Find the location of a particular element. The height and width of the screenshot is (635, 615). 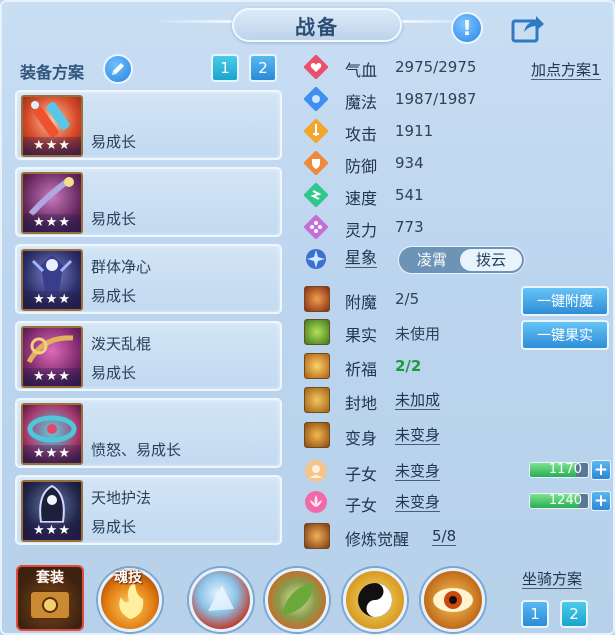

share-icon is located at coordinates (527, 29).